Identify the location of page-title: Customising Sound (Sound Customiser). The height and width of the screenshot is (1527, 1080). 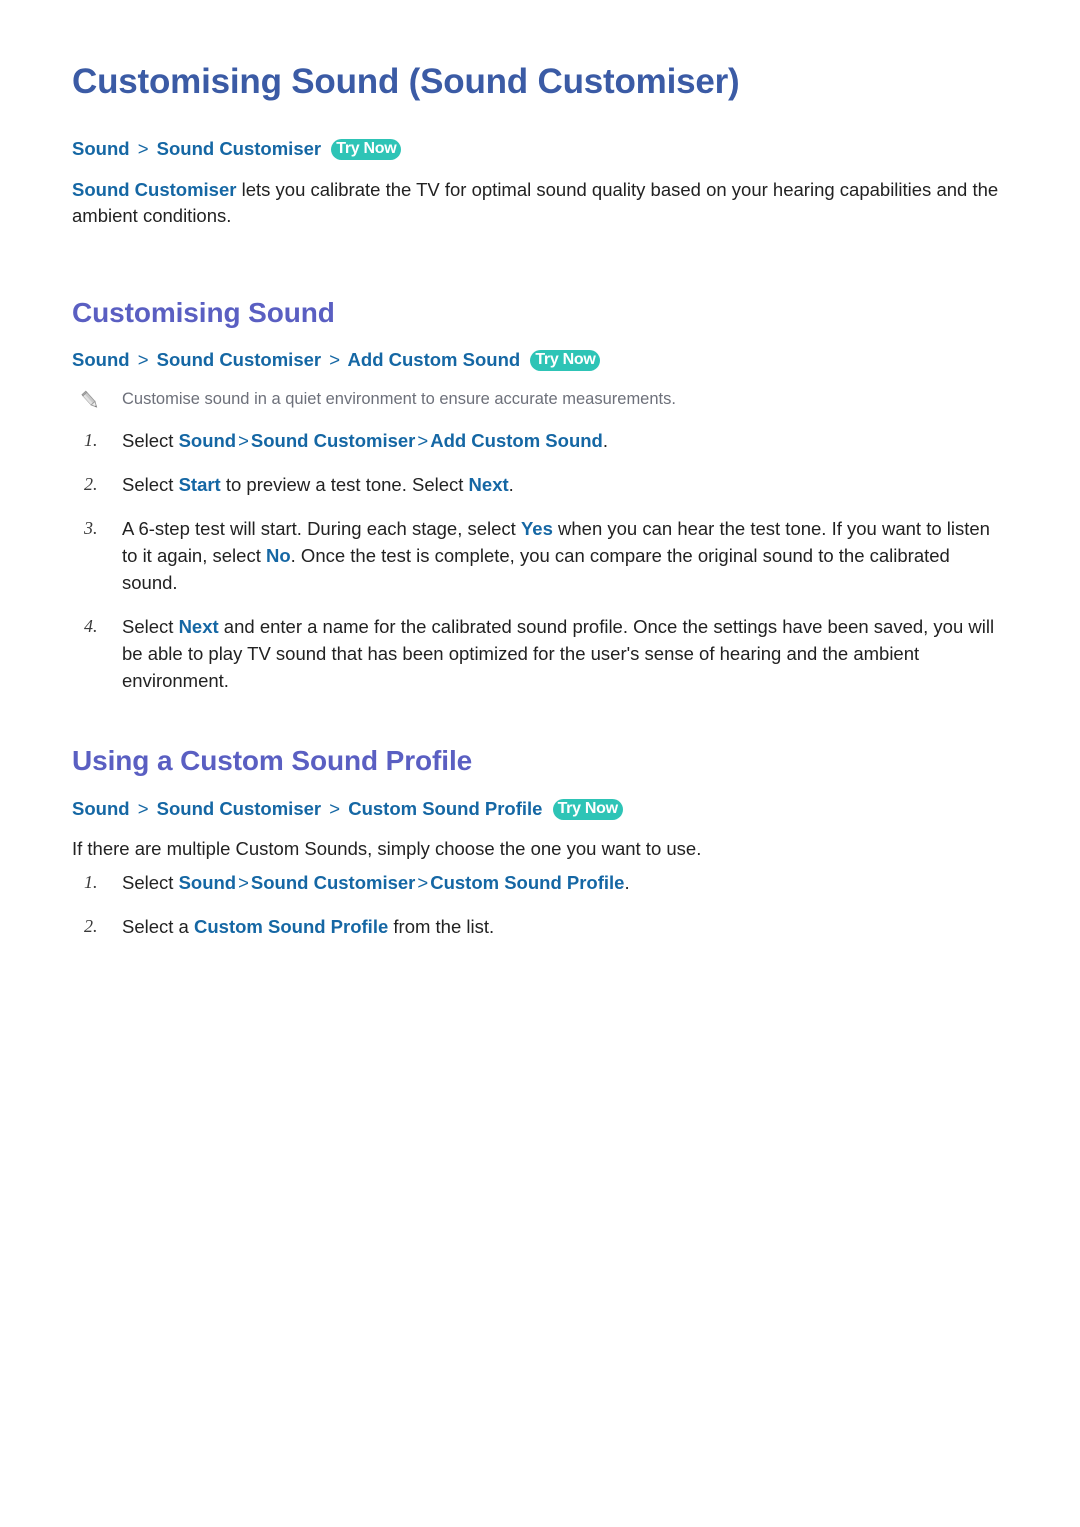
(406, 81).